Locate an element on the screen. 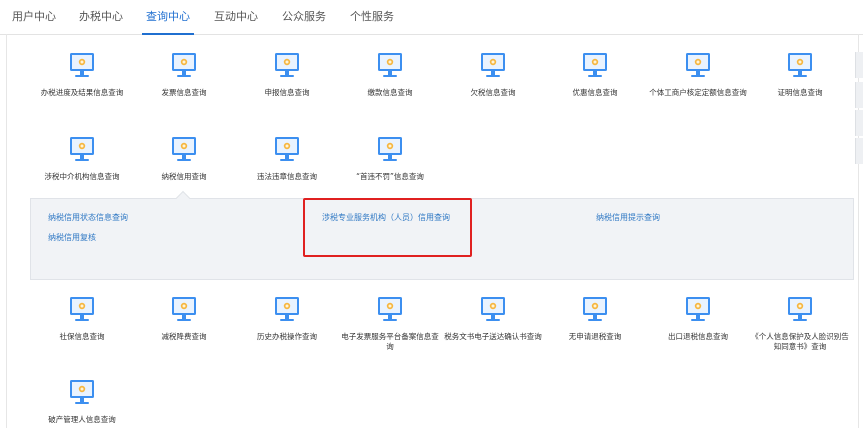 The image size is (863, 428). query-item: 办税进度及结果信息查询 is located at coordinates (82, 75).